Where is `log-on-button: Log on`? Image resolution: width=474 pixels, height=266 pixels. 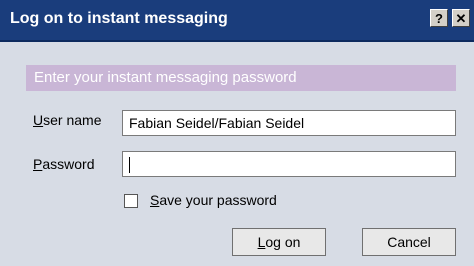 log-on-button: Log on is located at coordinates (279, 242).